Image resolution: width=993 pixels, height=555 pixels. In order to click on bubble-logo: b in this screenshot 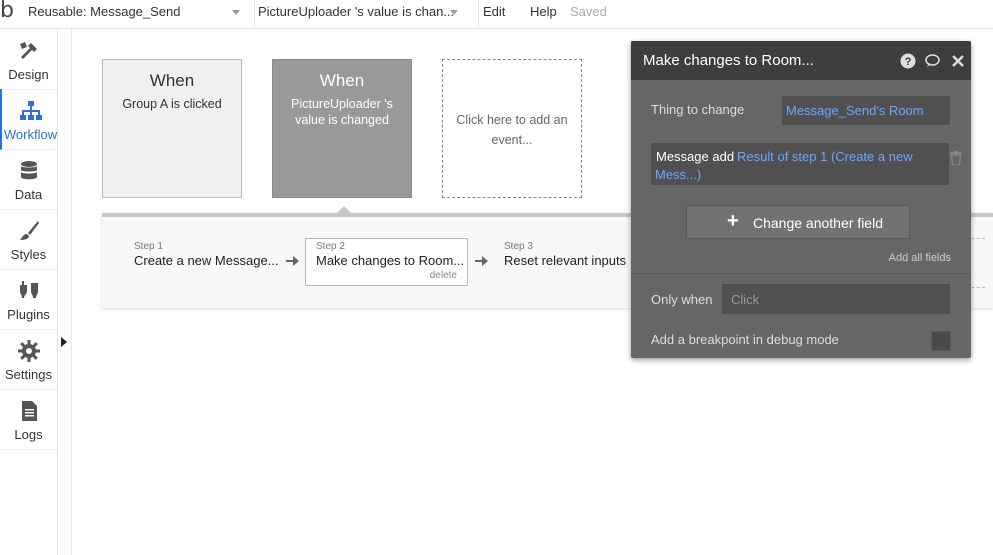, I will do `click(7, 11)`.